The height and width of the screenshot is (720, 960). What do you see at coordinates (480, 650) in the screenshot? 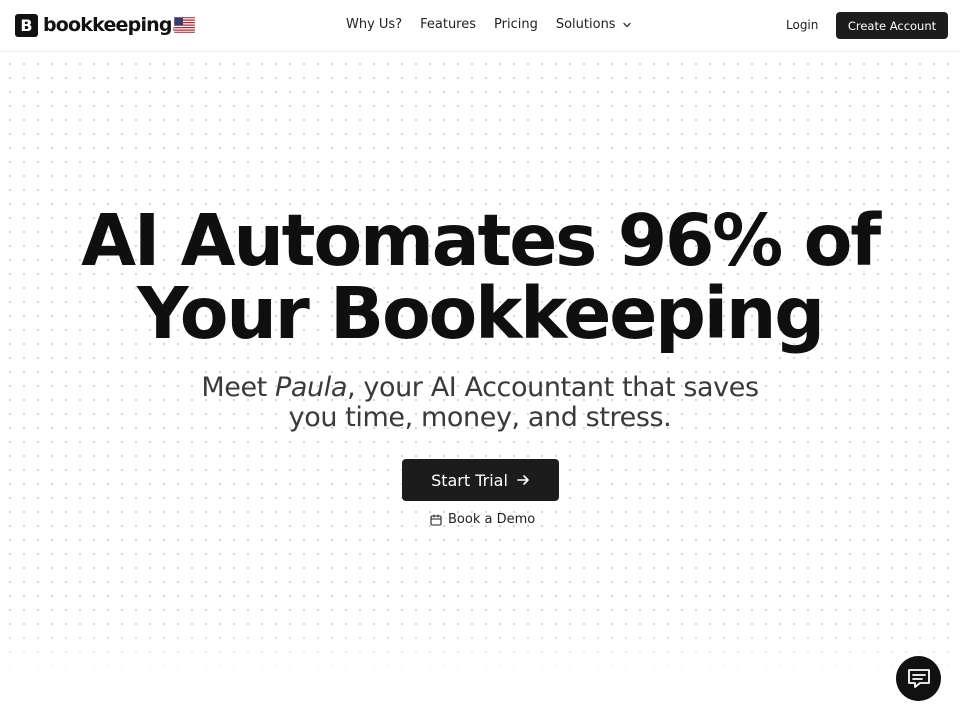
I see `background-fade` at bounding box center [480, 650].